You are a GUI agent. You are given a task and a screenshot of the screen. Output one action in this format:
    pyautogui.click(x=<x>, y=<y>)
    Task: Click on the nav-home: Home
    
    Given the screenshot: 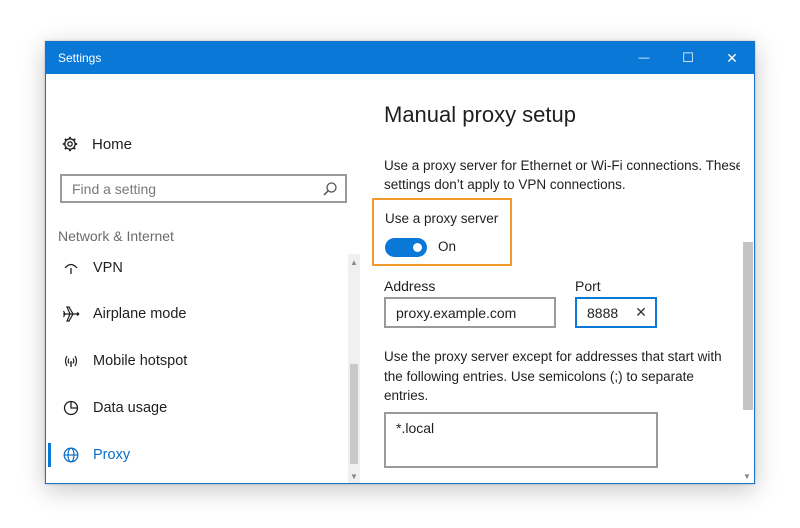 What is the action you would take?
    pyautogui.click(x=97, y=144)
    